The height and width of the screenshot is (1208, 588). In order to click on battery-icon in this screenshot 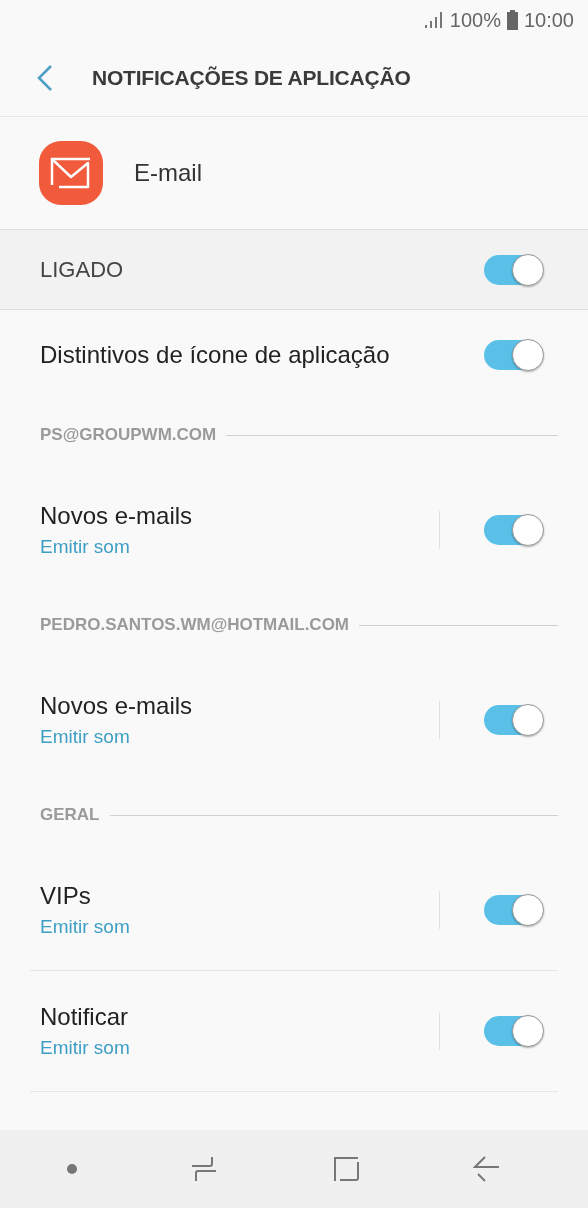, I will do `click(512, 20)`.